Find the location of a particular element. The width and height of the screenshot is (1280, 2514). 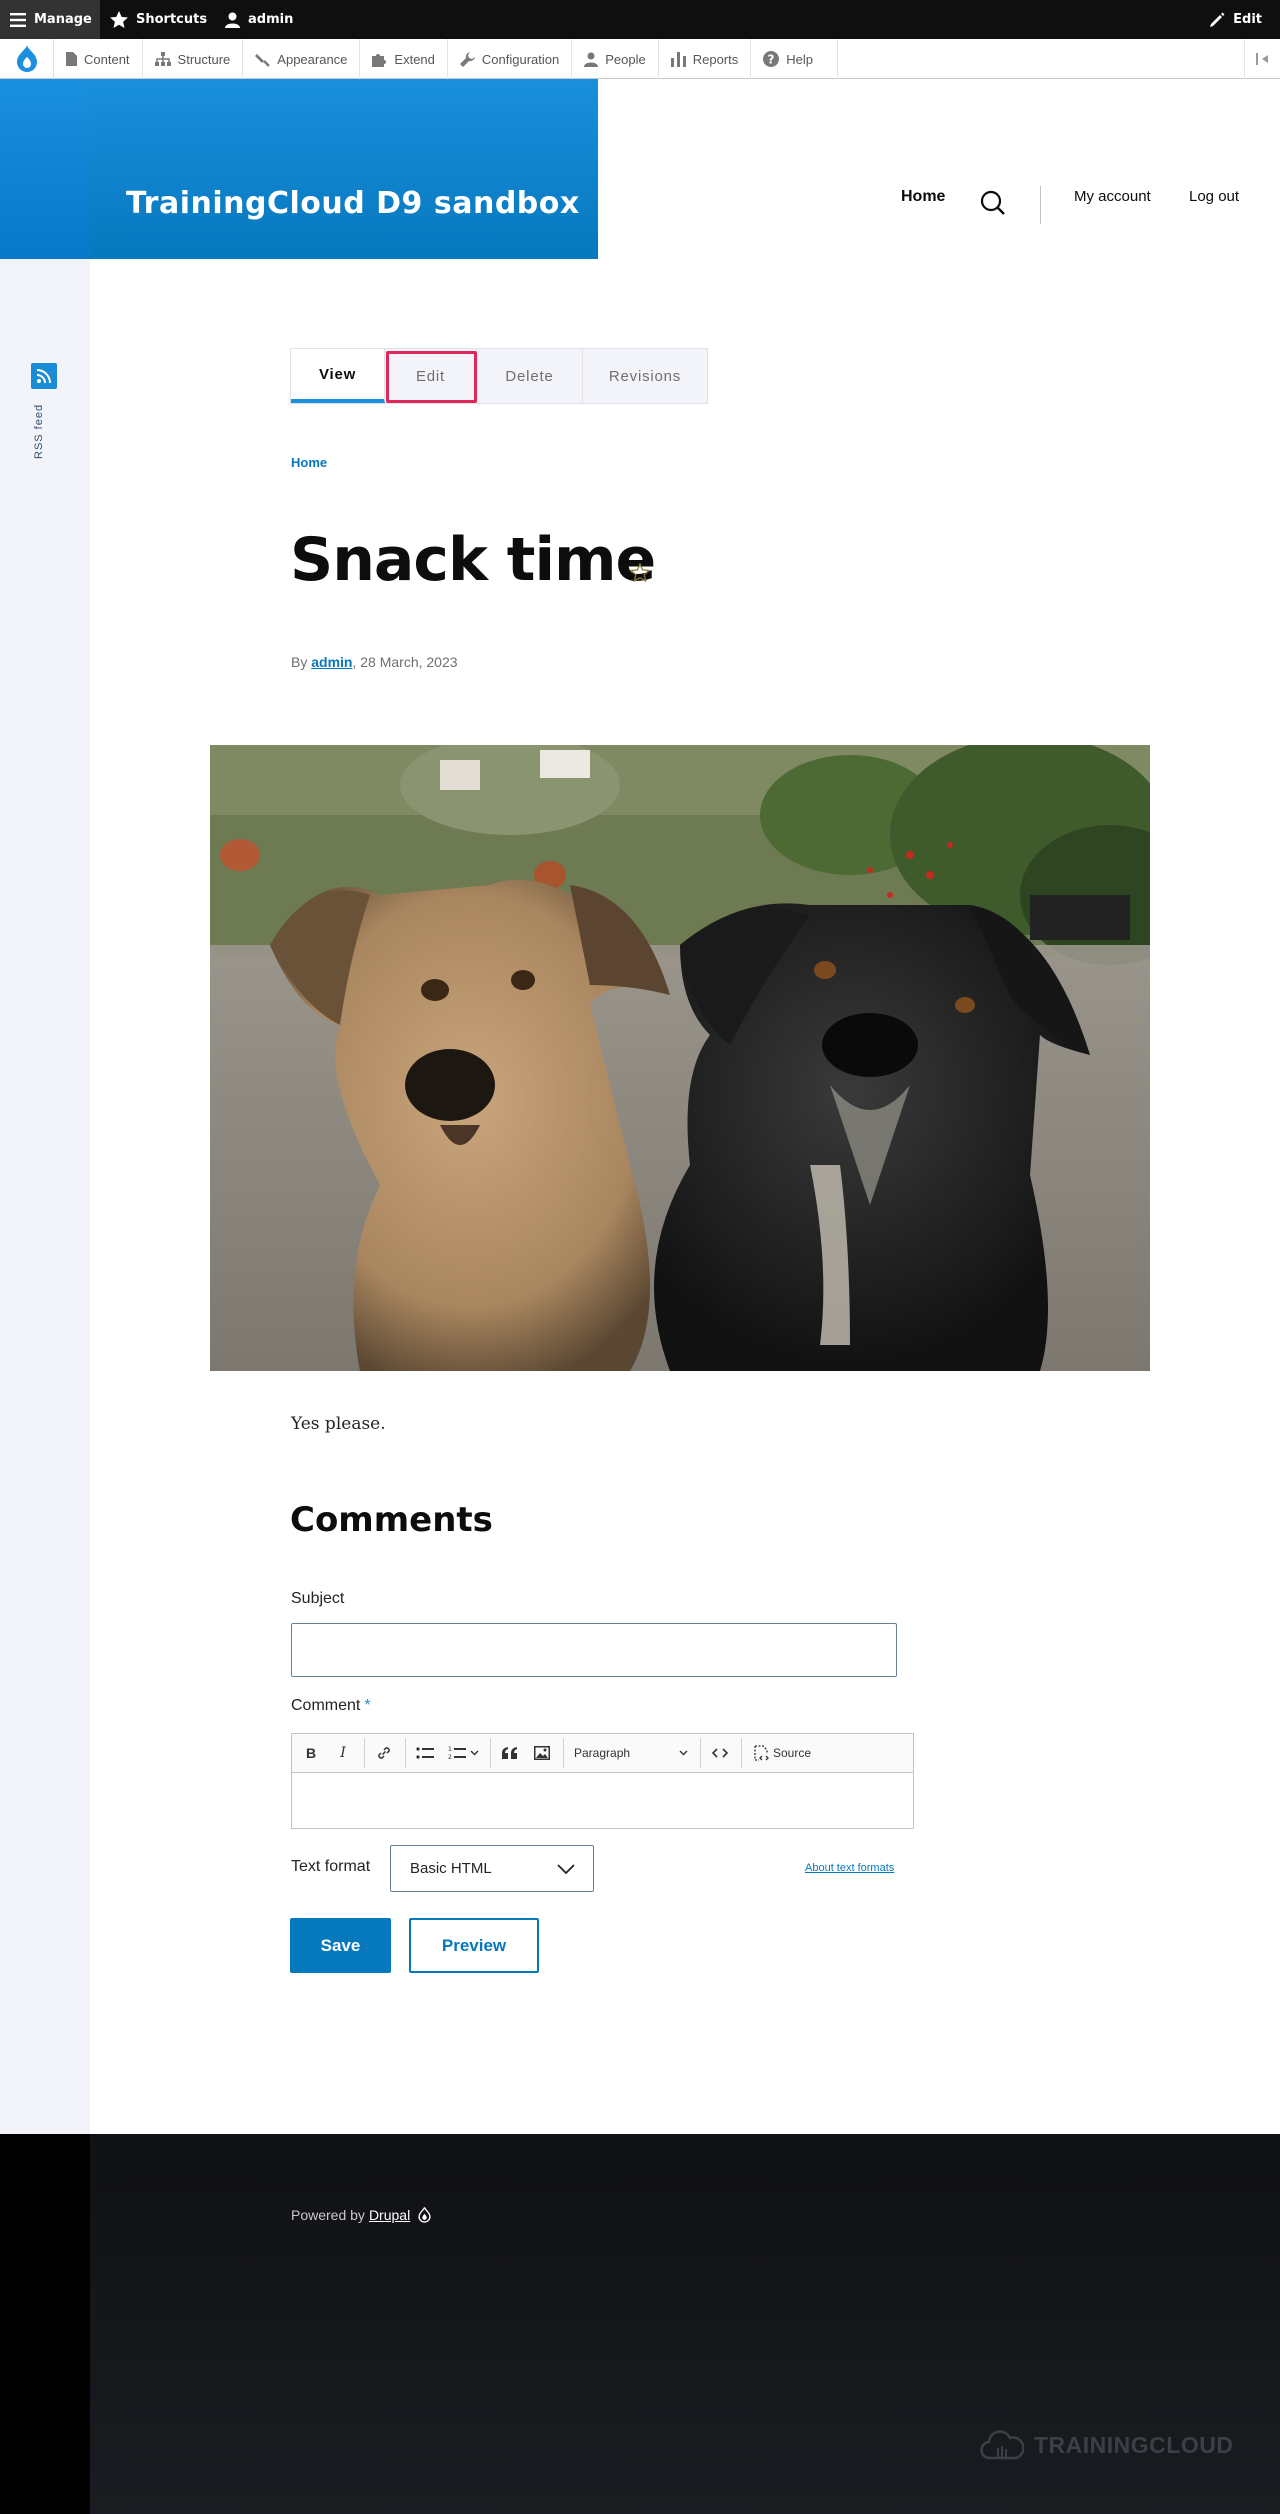

hamburger-icon is located at coordinates (18, 19).